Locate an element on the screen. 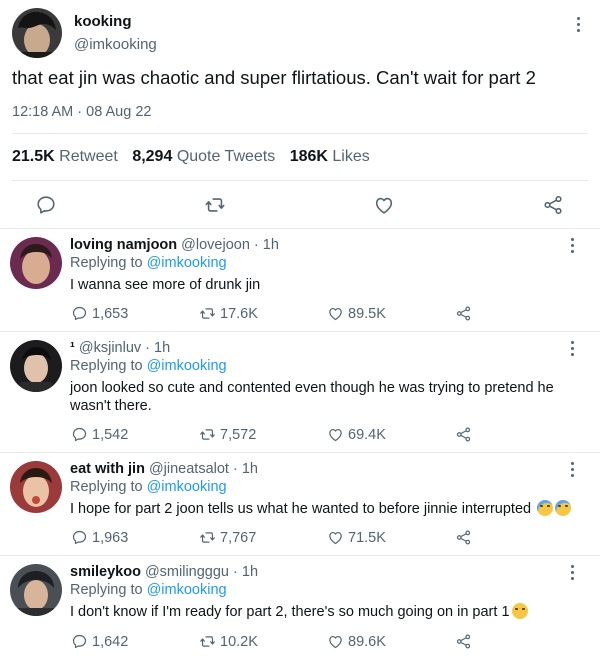  reply-count: 1,642 is located at coordinates (110, 641).